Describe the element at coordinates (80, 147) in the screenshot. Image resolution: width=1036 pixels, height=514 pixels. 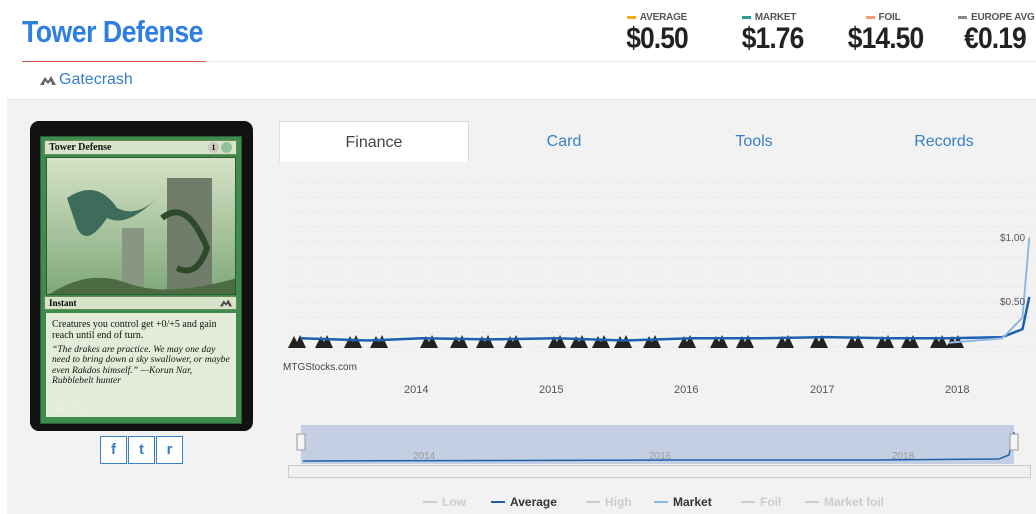
I see `card-name-text: Tower Defense` at that location.